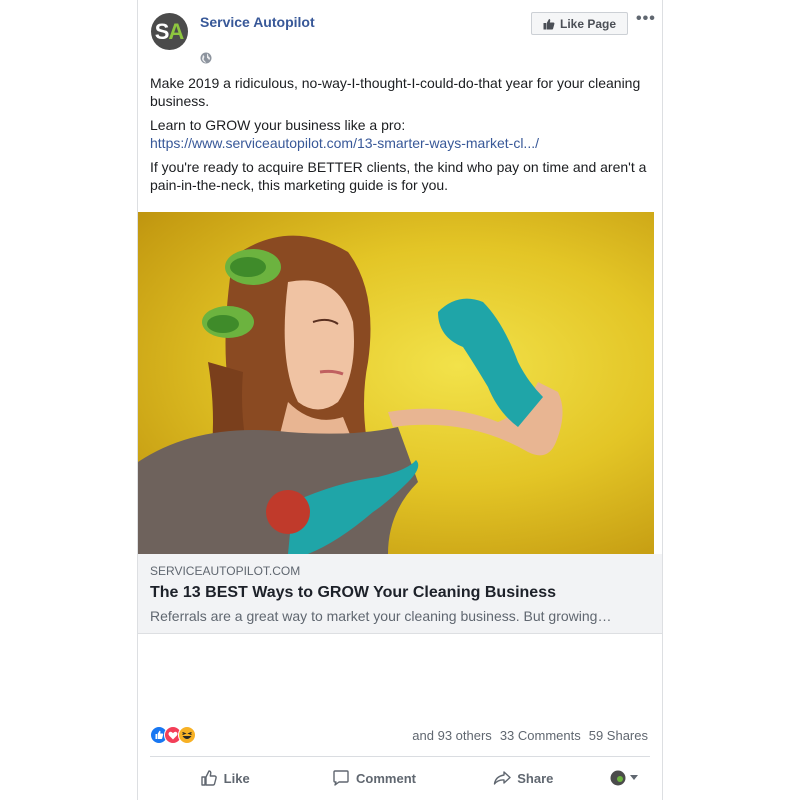 This screenshot has height=800, width=800. I want to click on page-avatar-small-icon, so click(618, 778).